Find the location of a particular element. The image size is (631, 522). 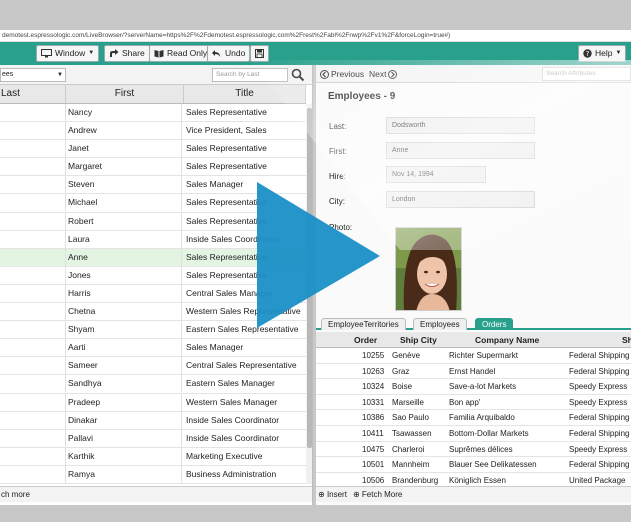

cell-first: Michael is located at coordinates (125, 203).